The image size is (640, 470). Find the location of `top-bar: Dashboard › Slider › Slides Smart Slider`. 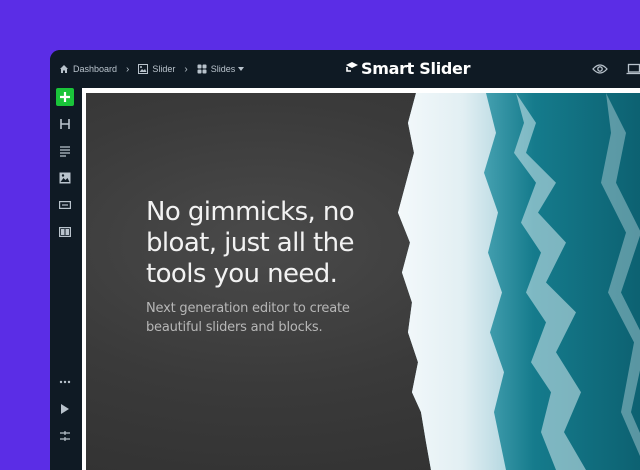

top-bar: Dashboard › Slider › Slides Smart Slider is located at coordinates (345, 69).